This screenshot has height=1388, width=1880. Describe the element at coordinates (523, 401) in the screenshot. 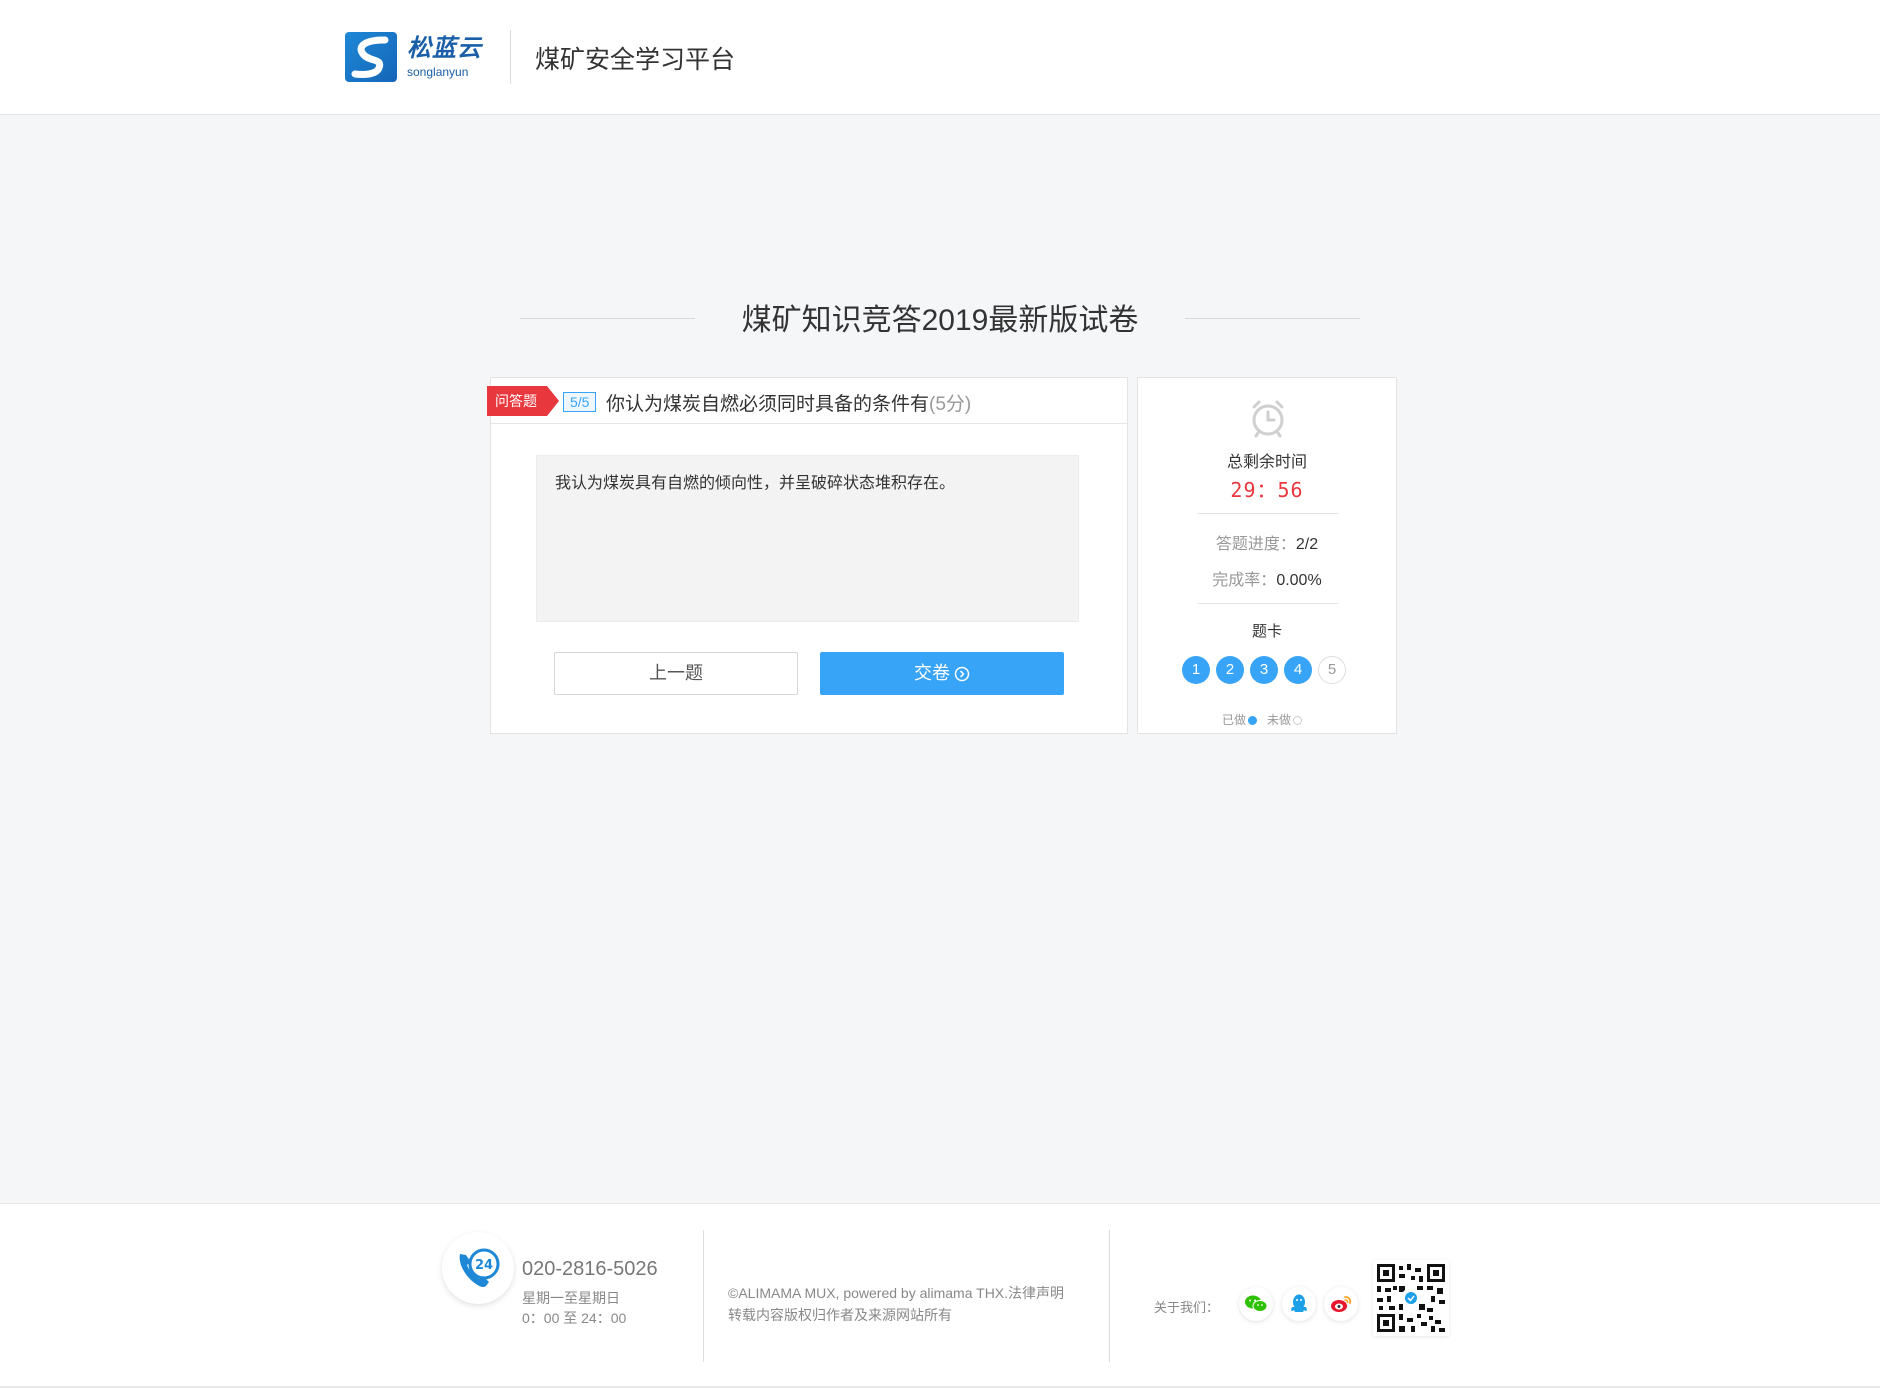

I see `question-type-badge: 问答题` at that location.